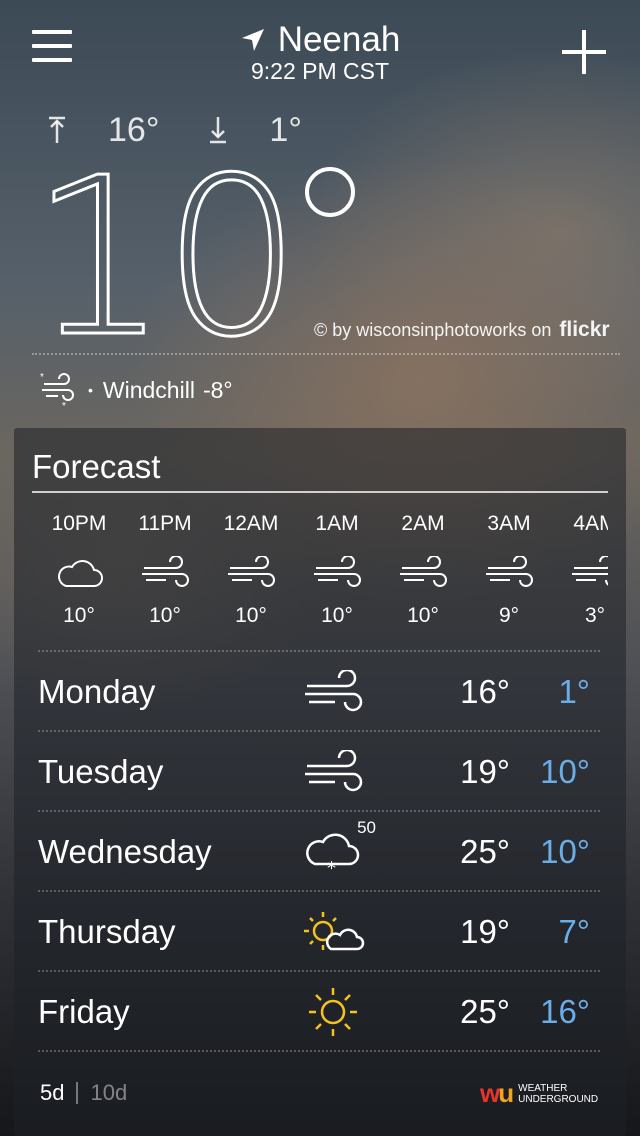 This screenshot has width=640, height=1136. I want to click on day-row-monday: Monday 16° 1°, so click(319, 692).